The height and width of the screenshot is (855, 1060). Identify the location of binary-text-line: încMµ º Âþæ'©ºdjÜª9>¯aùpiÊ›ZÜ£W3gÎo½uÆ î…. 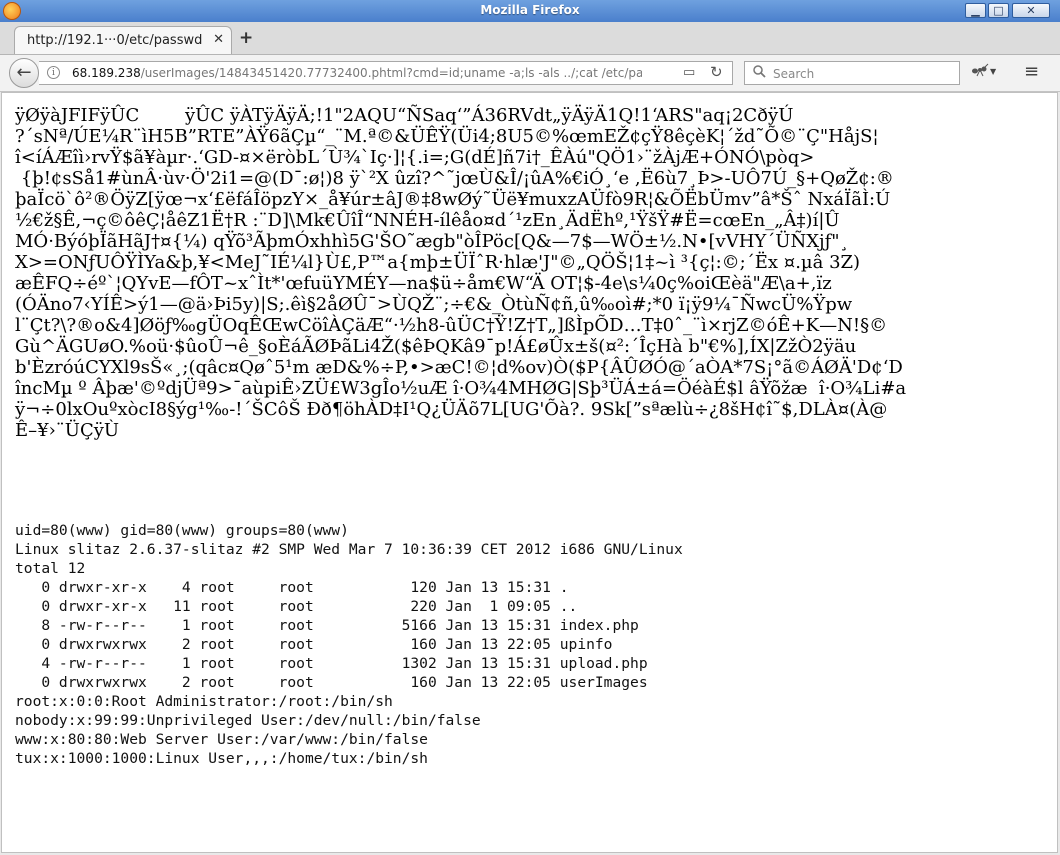
(461, 388).